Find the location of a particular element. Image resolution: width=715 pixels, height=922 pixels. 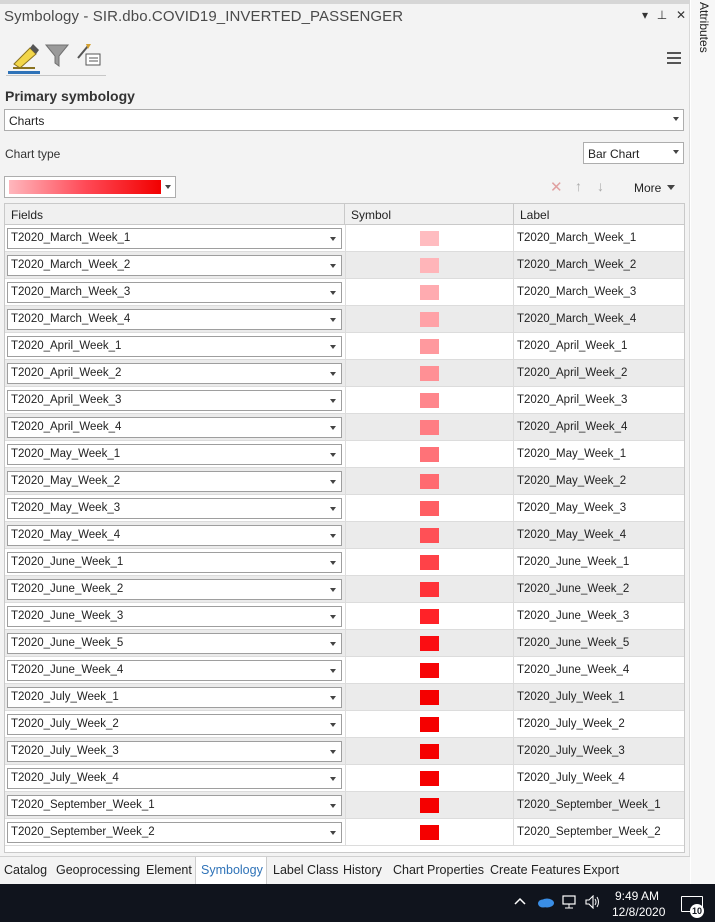

tab-geoprocessing: Geoprocessing is located at coordinates (98, 870).